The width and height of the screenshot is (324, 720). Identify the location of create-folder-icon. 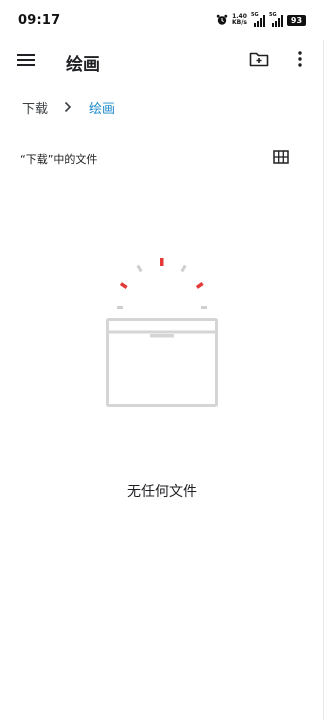
(259, 61).